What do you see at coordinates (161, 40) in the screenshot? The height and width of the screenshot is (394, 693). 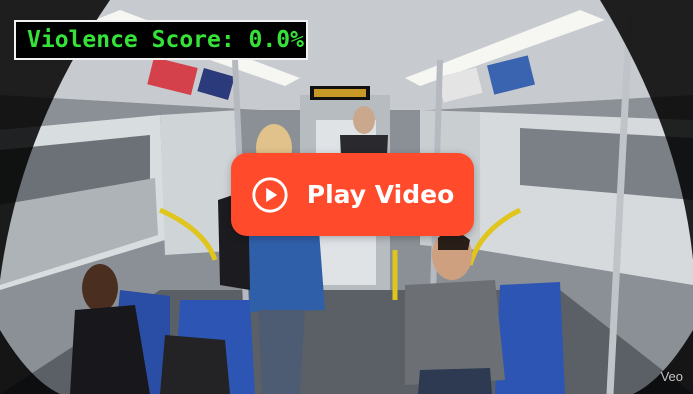 I see `violence-score-label: Violence Score: 0.0%` at bounding box center [161, 40].